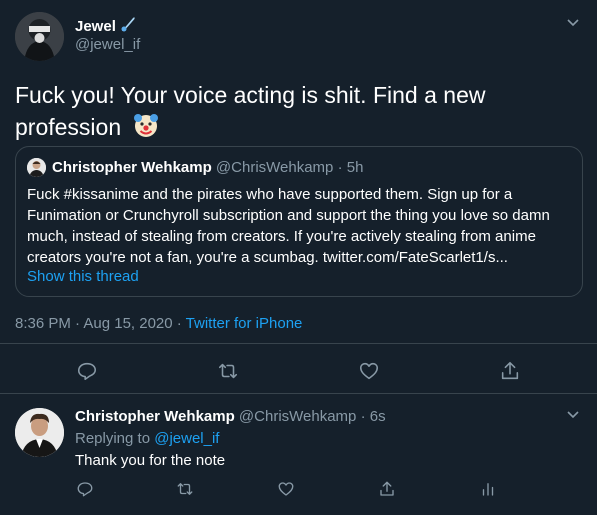 The image size is (597, 515). I want to click on comet-emoji-icon, so click(128, 26).